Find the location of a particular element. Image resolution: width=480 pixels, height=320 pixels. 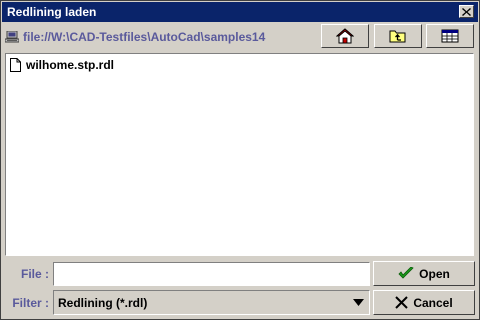

close-button is located at coordinates (466, 11).